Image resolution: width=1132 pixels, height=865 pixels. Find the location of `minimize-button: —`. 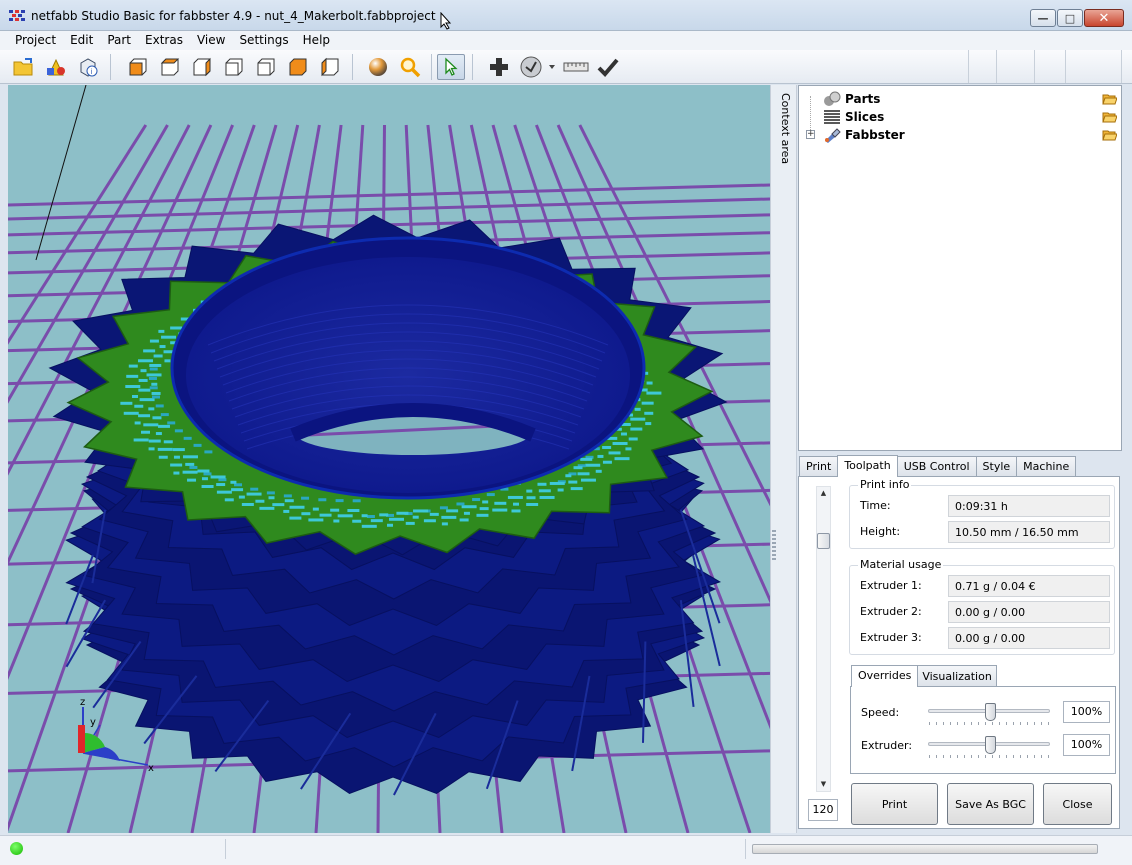

minimize-button: — is located at coordinates (1043, 18).